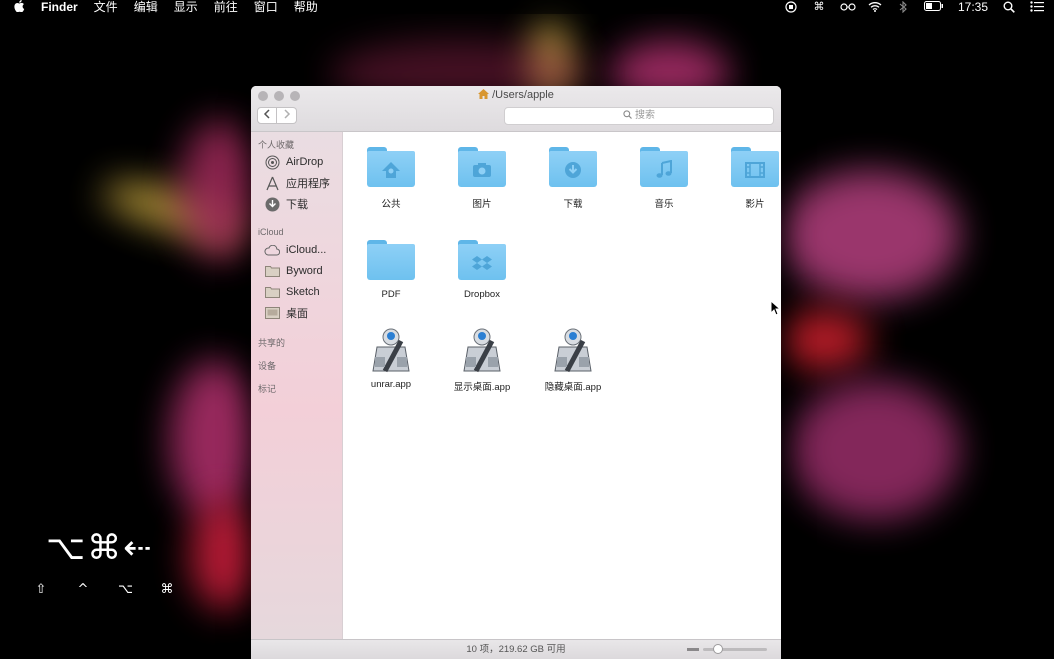 The image size is (1054, 659). Describe the element at coordinates (297, 314) in the screenshot. I see `sidebar-item-label: 桌面` at that location.